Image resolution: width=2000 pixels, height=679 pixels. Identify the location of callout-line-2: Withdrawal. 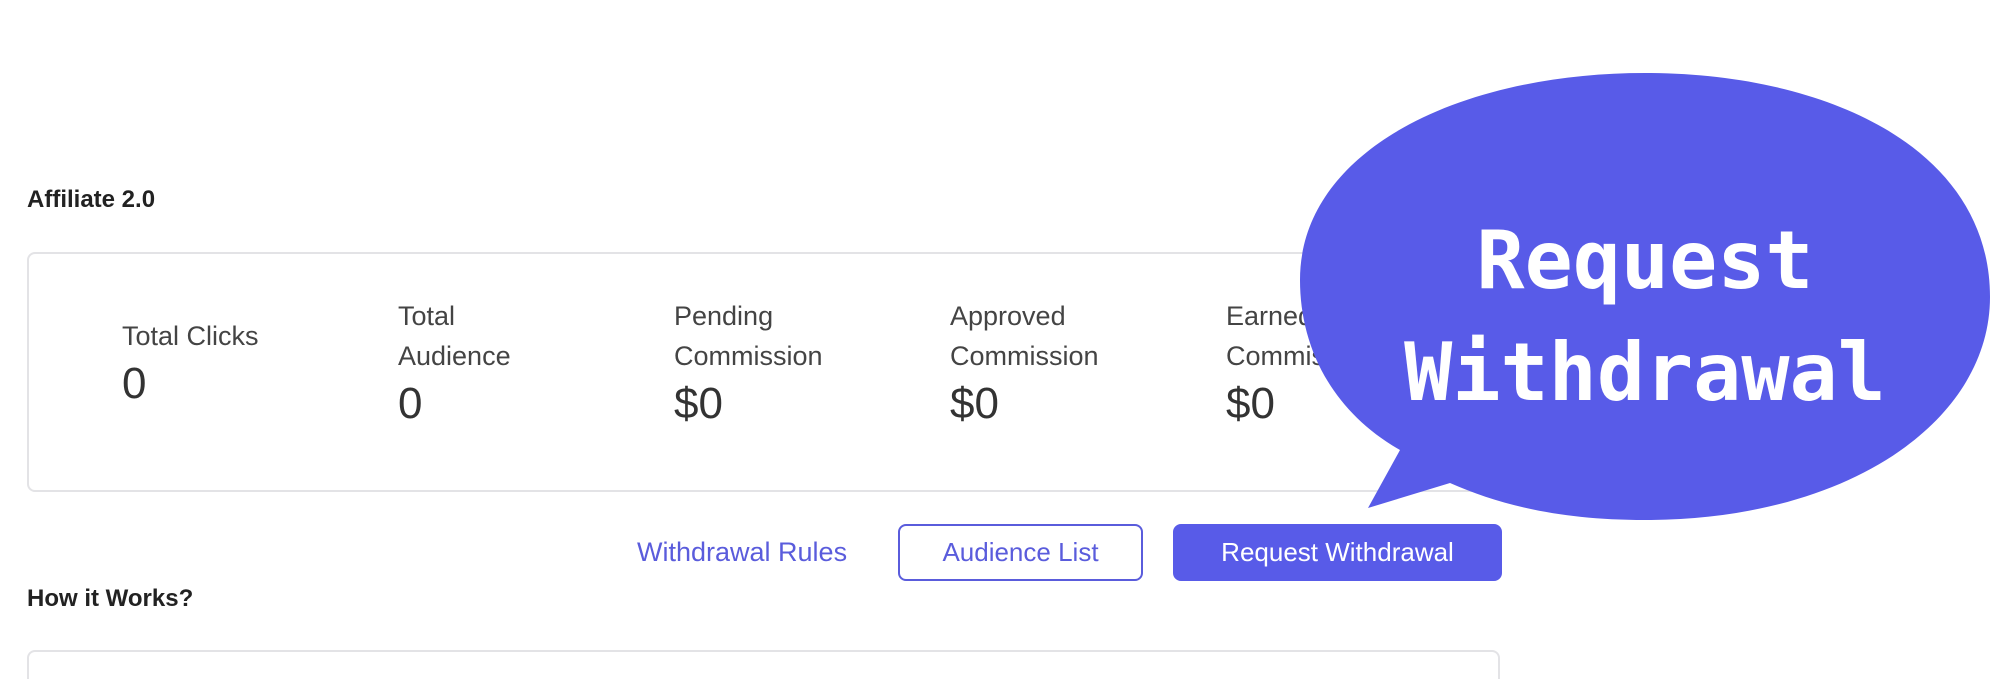
(1645, 372).